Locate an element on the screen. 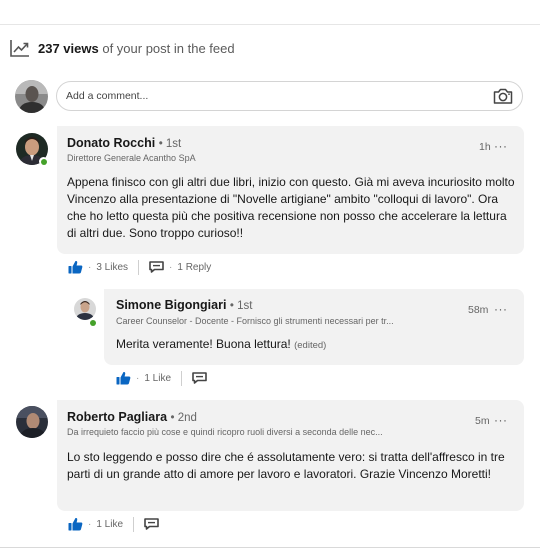 This screenshot has width=540, height=549. bottom-divider is located at coordinates (270, 547).